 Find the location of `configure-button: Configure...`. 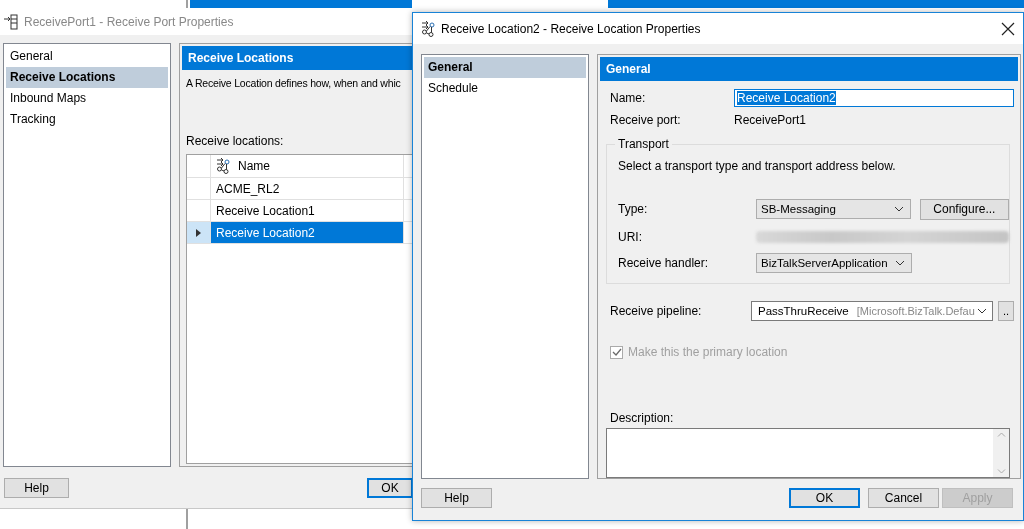

configure-button: Configure... is located at coordinates (964, 209).